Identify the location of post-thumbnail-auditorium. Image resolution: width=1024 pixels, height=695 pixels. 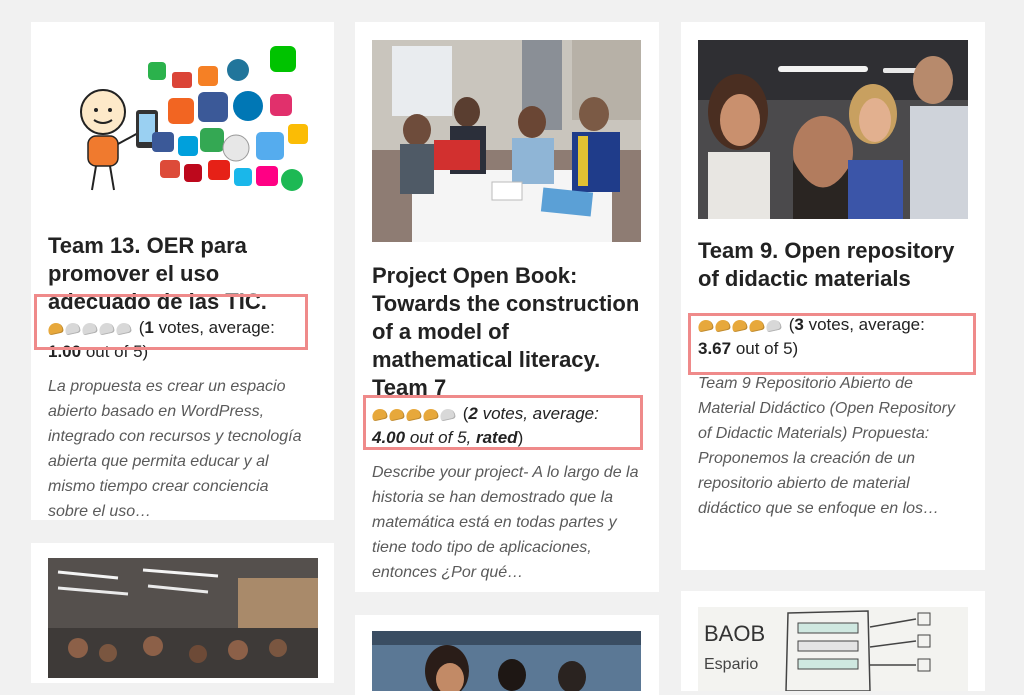
(183, 618).